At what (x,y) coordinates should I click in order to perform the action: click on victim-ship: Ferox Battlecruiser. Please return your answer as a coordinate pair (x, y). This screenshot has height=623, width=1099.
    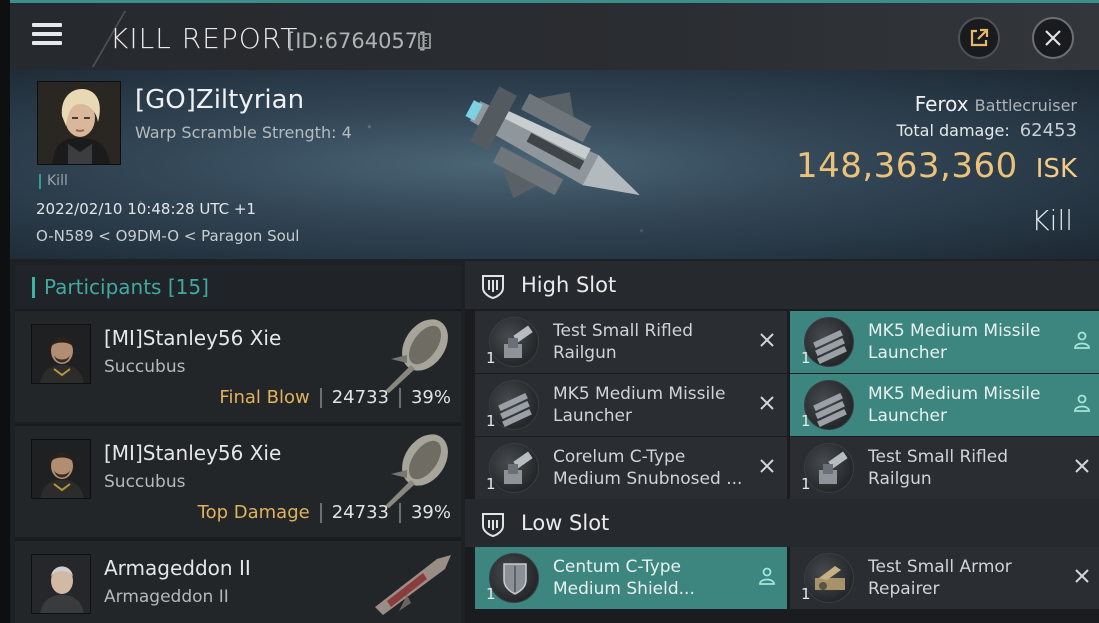
    Looking at the image, I should click on (996, 104).